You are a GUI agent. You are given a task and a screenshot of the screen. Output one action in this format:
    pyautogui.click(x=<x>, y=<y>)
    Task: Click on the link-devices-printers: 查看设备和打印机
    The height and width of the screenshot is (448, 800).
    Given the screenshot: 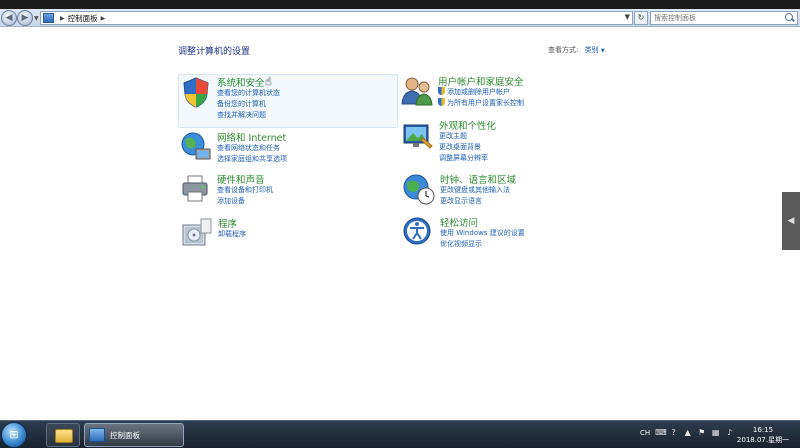 What is the action you would take?
    pyautogui.click(x=245, y=190)
    